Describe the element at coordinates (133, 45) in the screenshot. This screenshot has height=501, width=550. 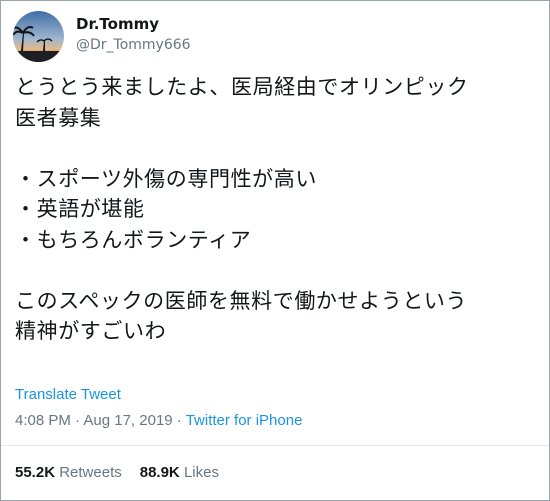
I see `user-handle: @Dr_Tommy666` at that location.